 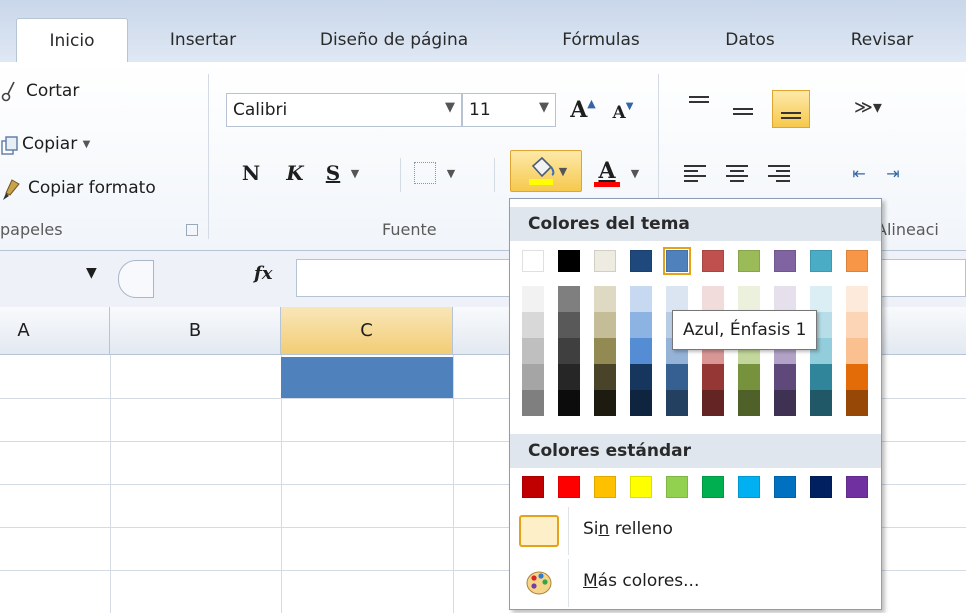 What do you see at coordinates (56, 144) in the screenshot?
I see `copy-button: Copiar ▼` at bounding box center [56, 144].